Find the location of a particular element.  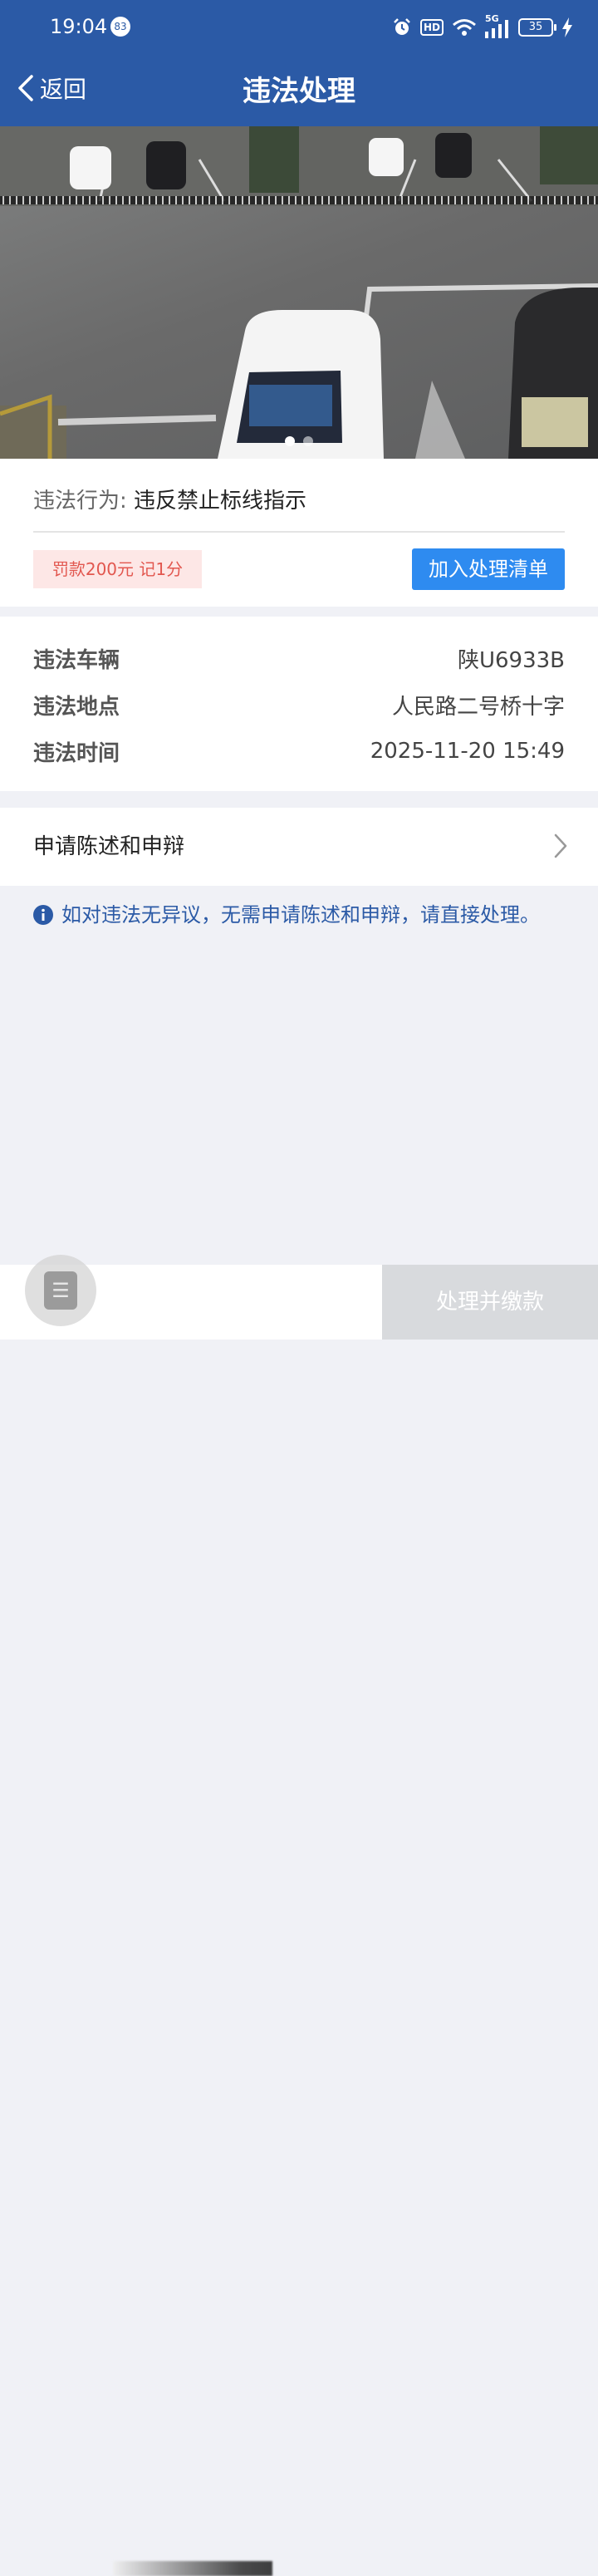

photo-thumbnail-strip is located at coordinates (299, 166).